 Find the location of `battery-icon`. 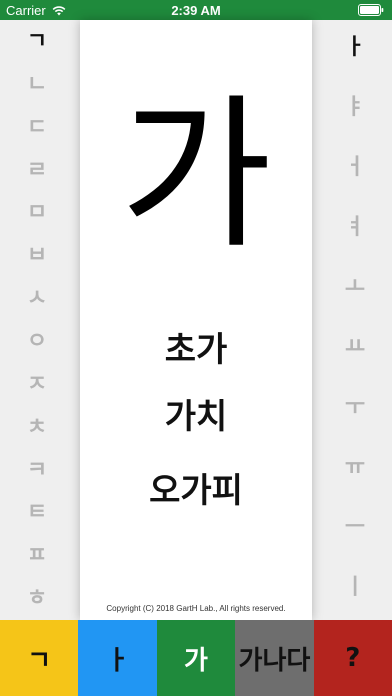

battery-icon is located at coordinates (371, 10).